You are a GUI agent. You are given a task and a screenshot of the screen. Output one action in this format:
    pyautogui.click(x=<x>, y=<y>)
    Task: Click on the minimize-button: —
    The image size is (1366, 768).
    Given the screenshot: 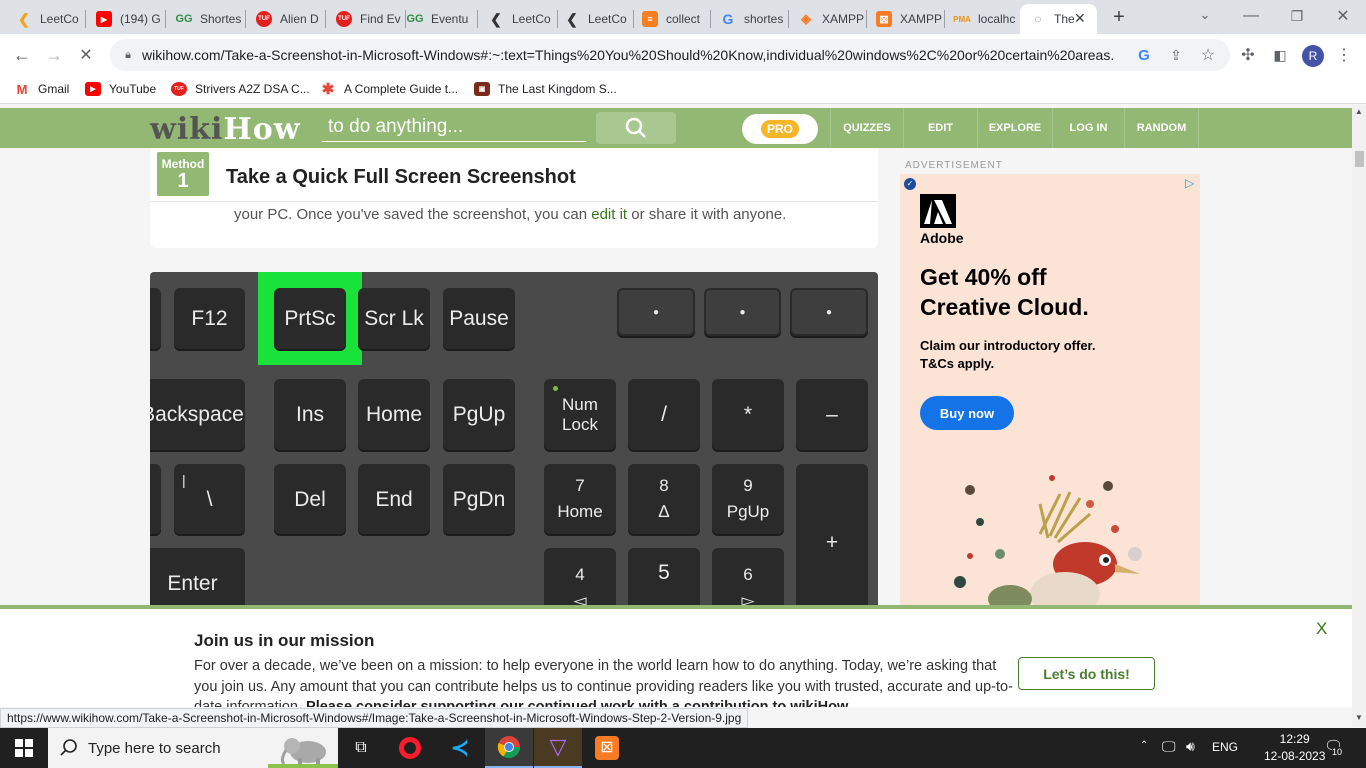 What is the action you would take?
    pyautogui.click(x=1251, y=16)
    